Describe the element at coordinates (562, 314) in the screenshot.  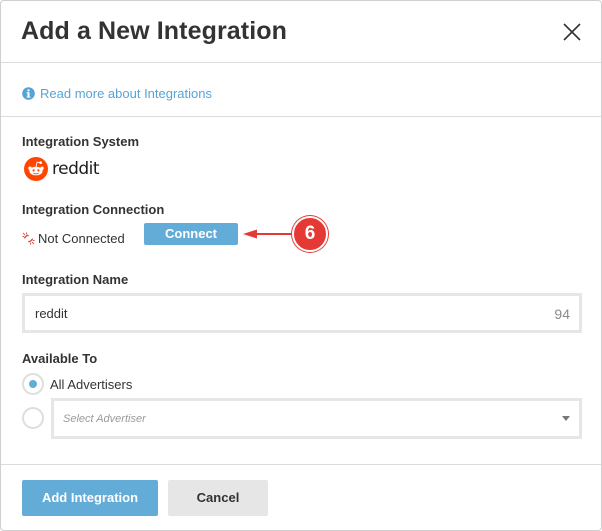
I see `char-counter: 94` at that location.